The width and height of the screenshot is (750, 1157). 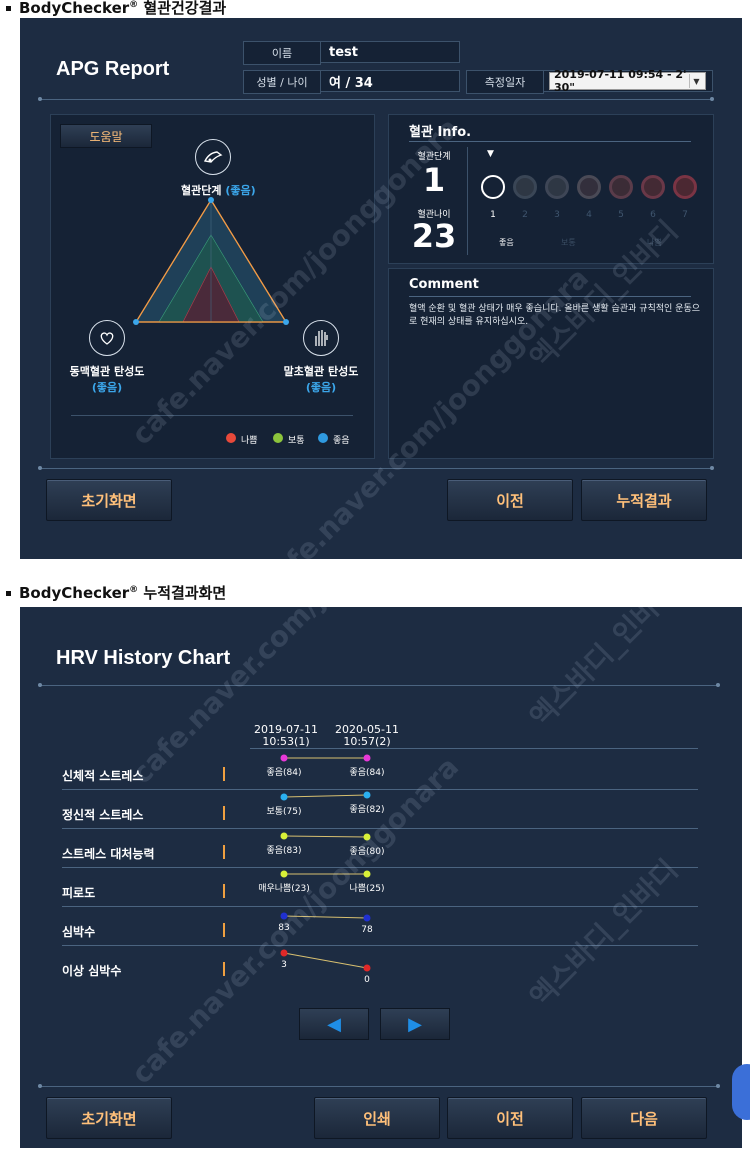 I want to click on prev-page-button: ◀, so click(x=334, y=1024).